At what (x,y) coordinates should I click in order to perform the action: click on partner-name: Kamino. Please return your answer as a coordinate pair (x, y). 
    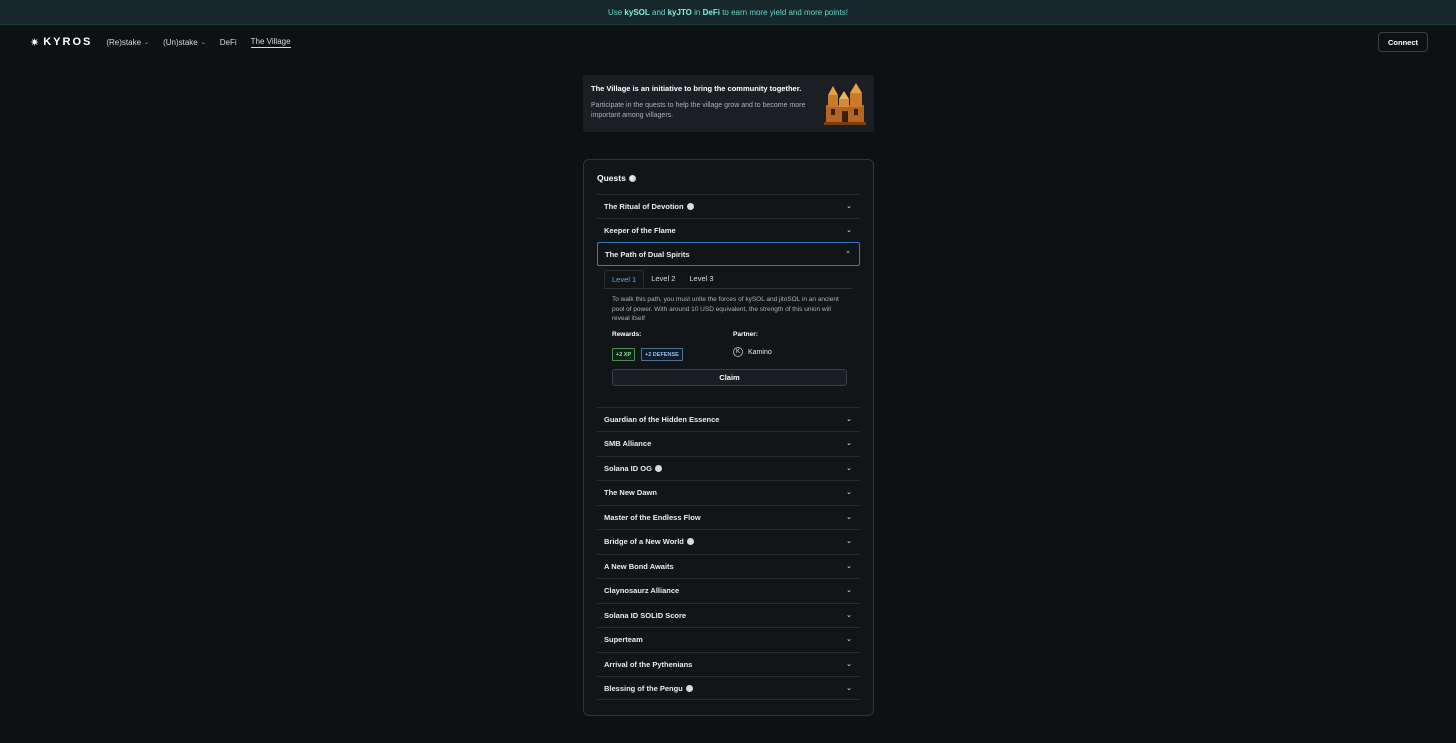
    Looking at the image, I should click on (760, 352).